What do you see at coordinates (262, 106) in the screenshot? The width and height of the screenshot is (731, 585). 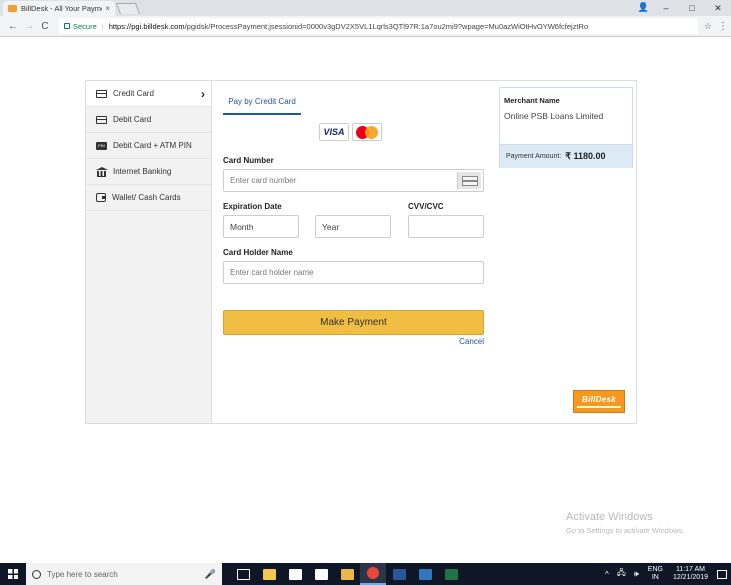 I see `tab-pay-by-credit-card: Pay by Credit Card` at bounding box center [262, 106].